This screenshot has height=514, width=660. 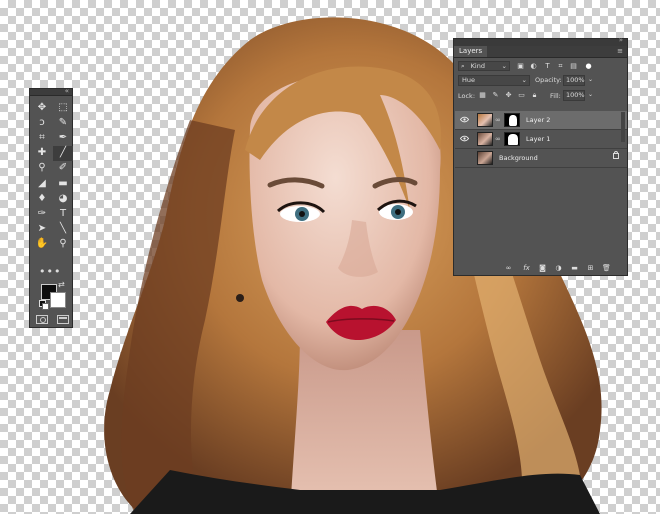 What do you see at coordinates (590, 79) in the screenshot?
I see `opacity-dropdown-icon: ⌄` at bounding box center [590, 79].